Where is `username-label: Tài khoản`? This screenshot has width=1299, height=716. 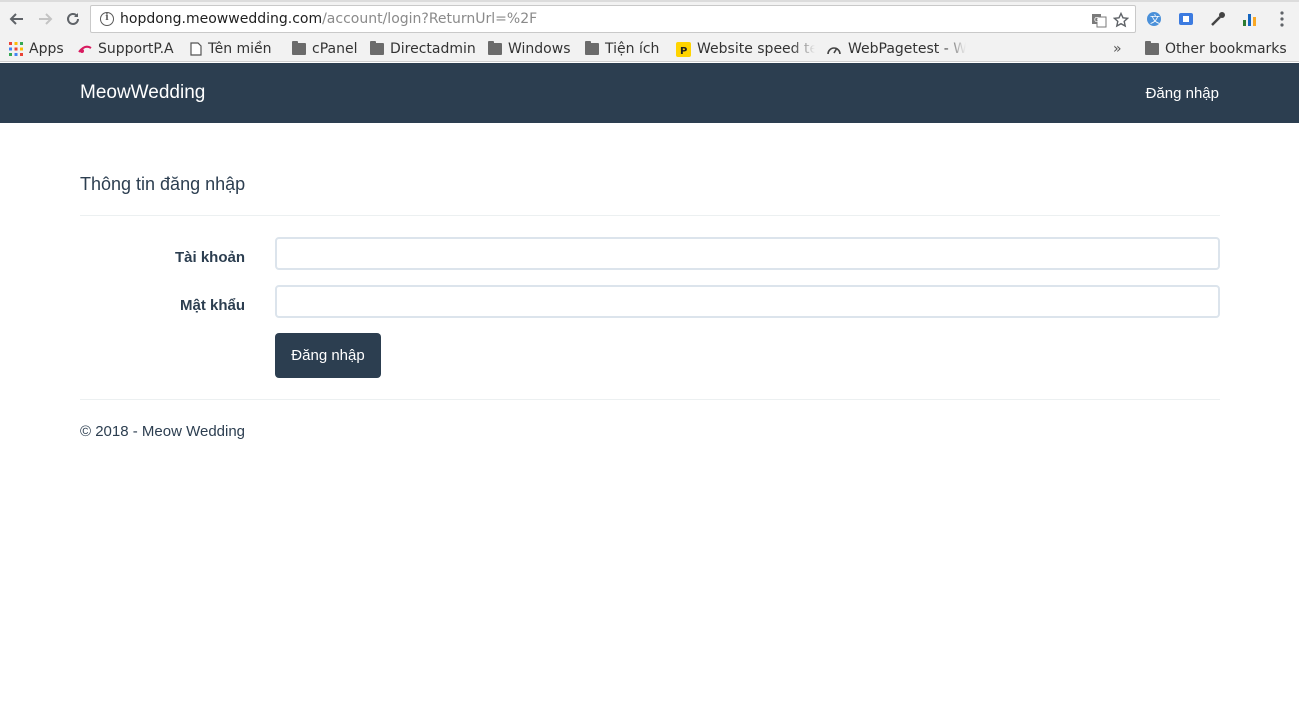
username-label: Tài khoản is located at coordinates (209, 257).